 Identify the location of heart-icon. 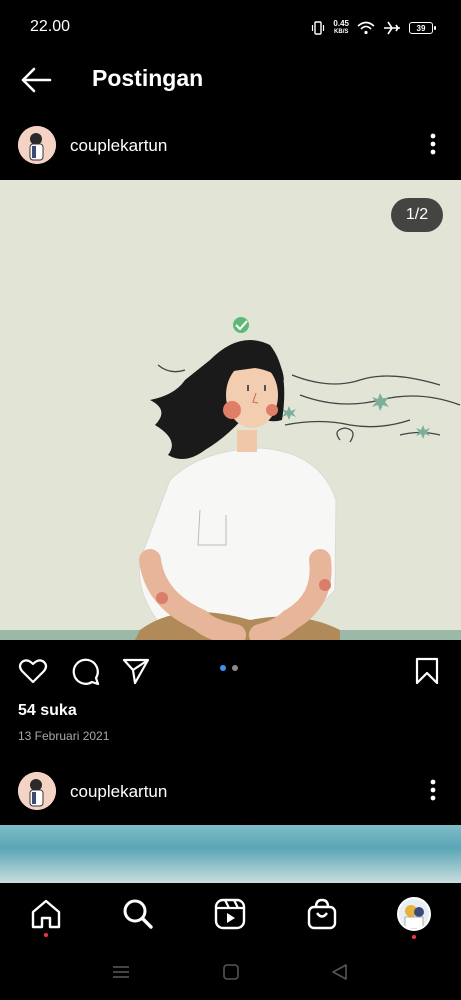
(33, 671).